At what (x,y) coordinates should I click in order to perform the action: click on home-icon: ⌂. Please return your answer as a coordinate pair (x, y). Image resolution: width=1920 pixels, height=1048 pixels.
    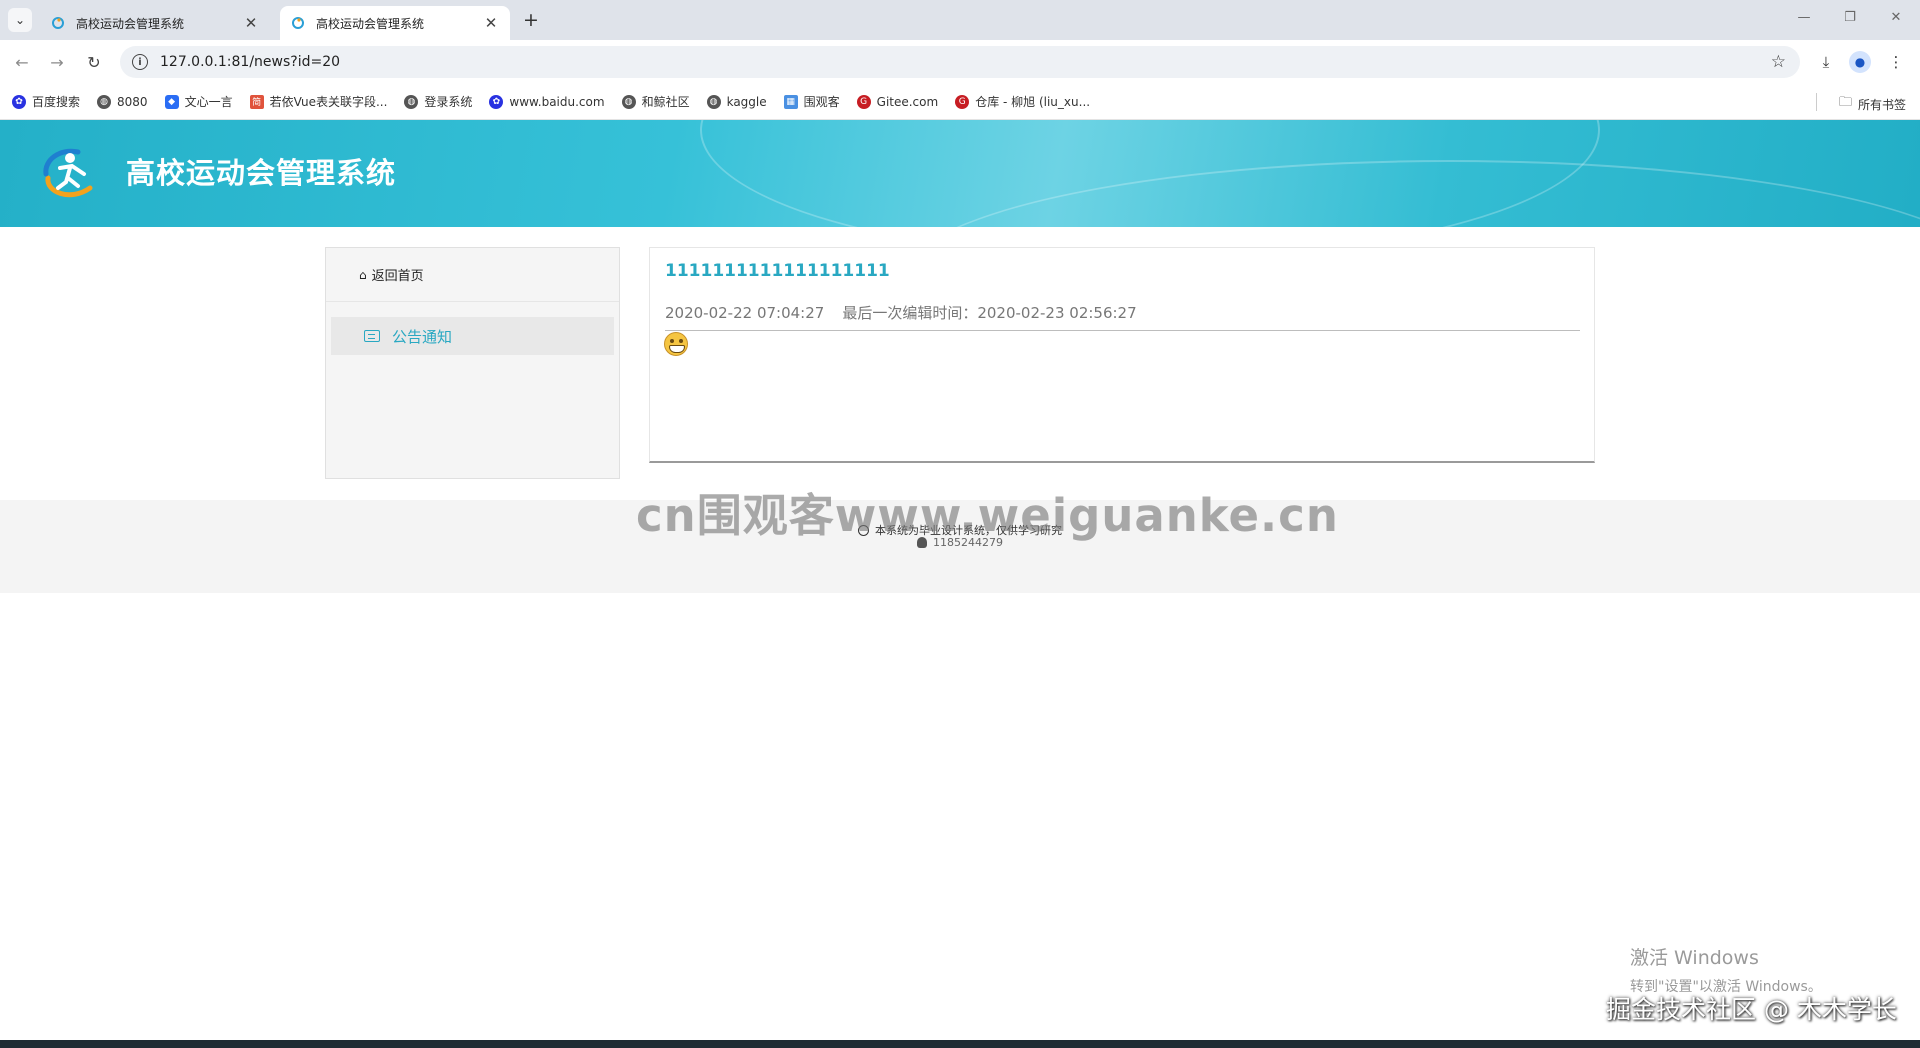
    Looking at the image, I should click on (363, 274).